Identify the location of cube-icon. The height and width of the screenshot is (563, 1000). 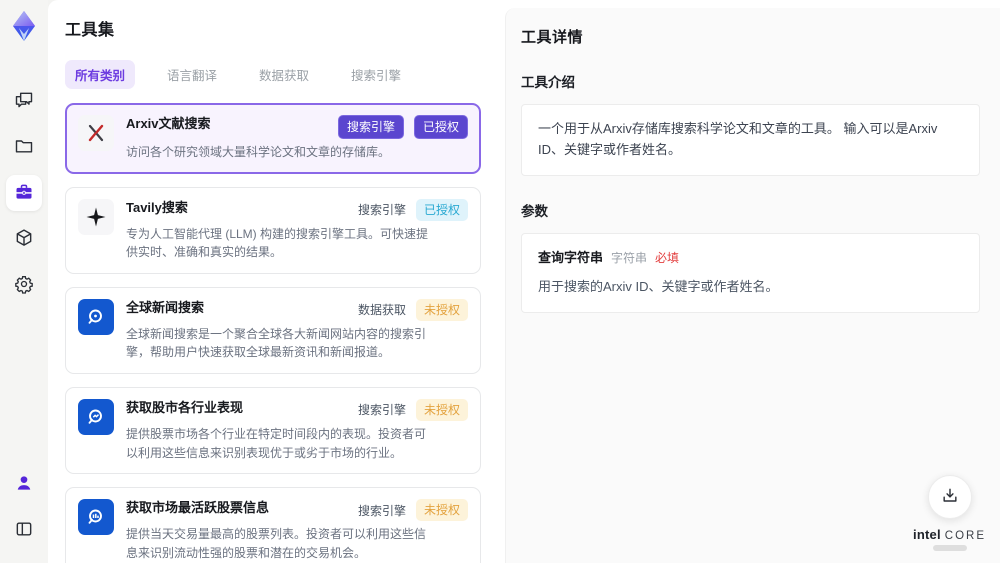
(24, 239).